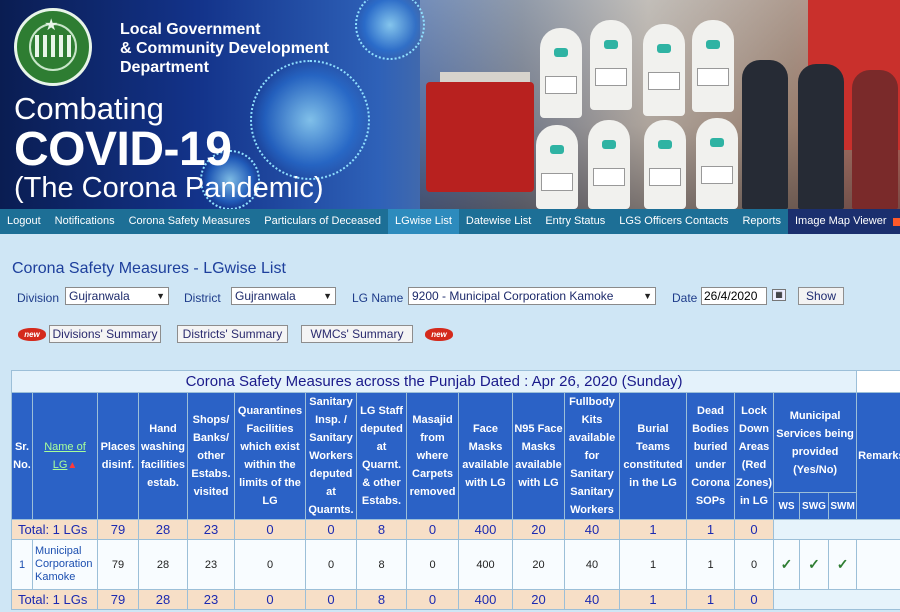  Describe the element at coordinates (485, 456) in the screenshot. I see `col-header-face-masks: Face Masks available with LG` at that location.